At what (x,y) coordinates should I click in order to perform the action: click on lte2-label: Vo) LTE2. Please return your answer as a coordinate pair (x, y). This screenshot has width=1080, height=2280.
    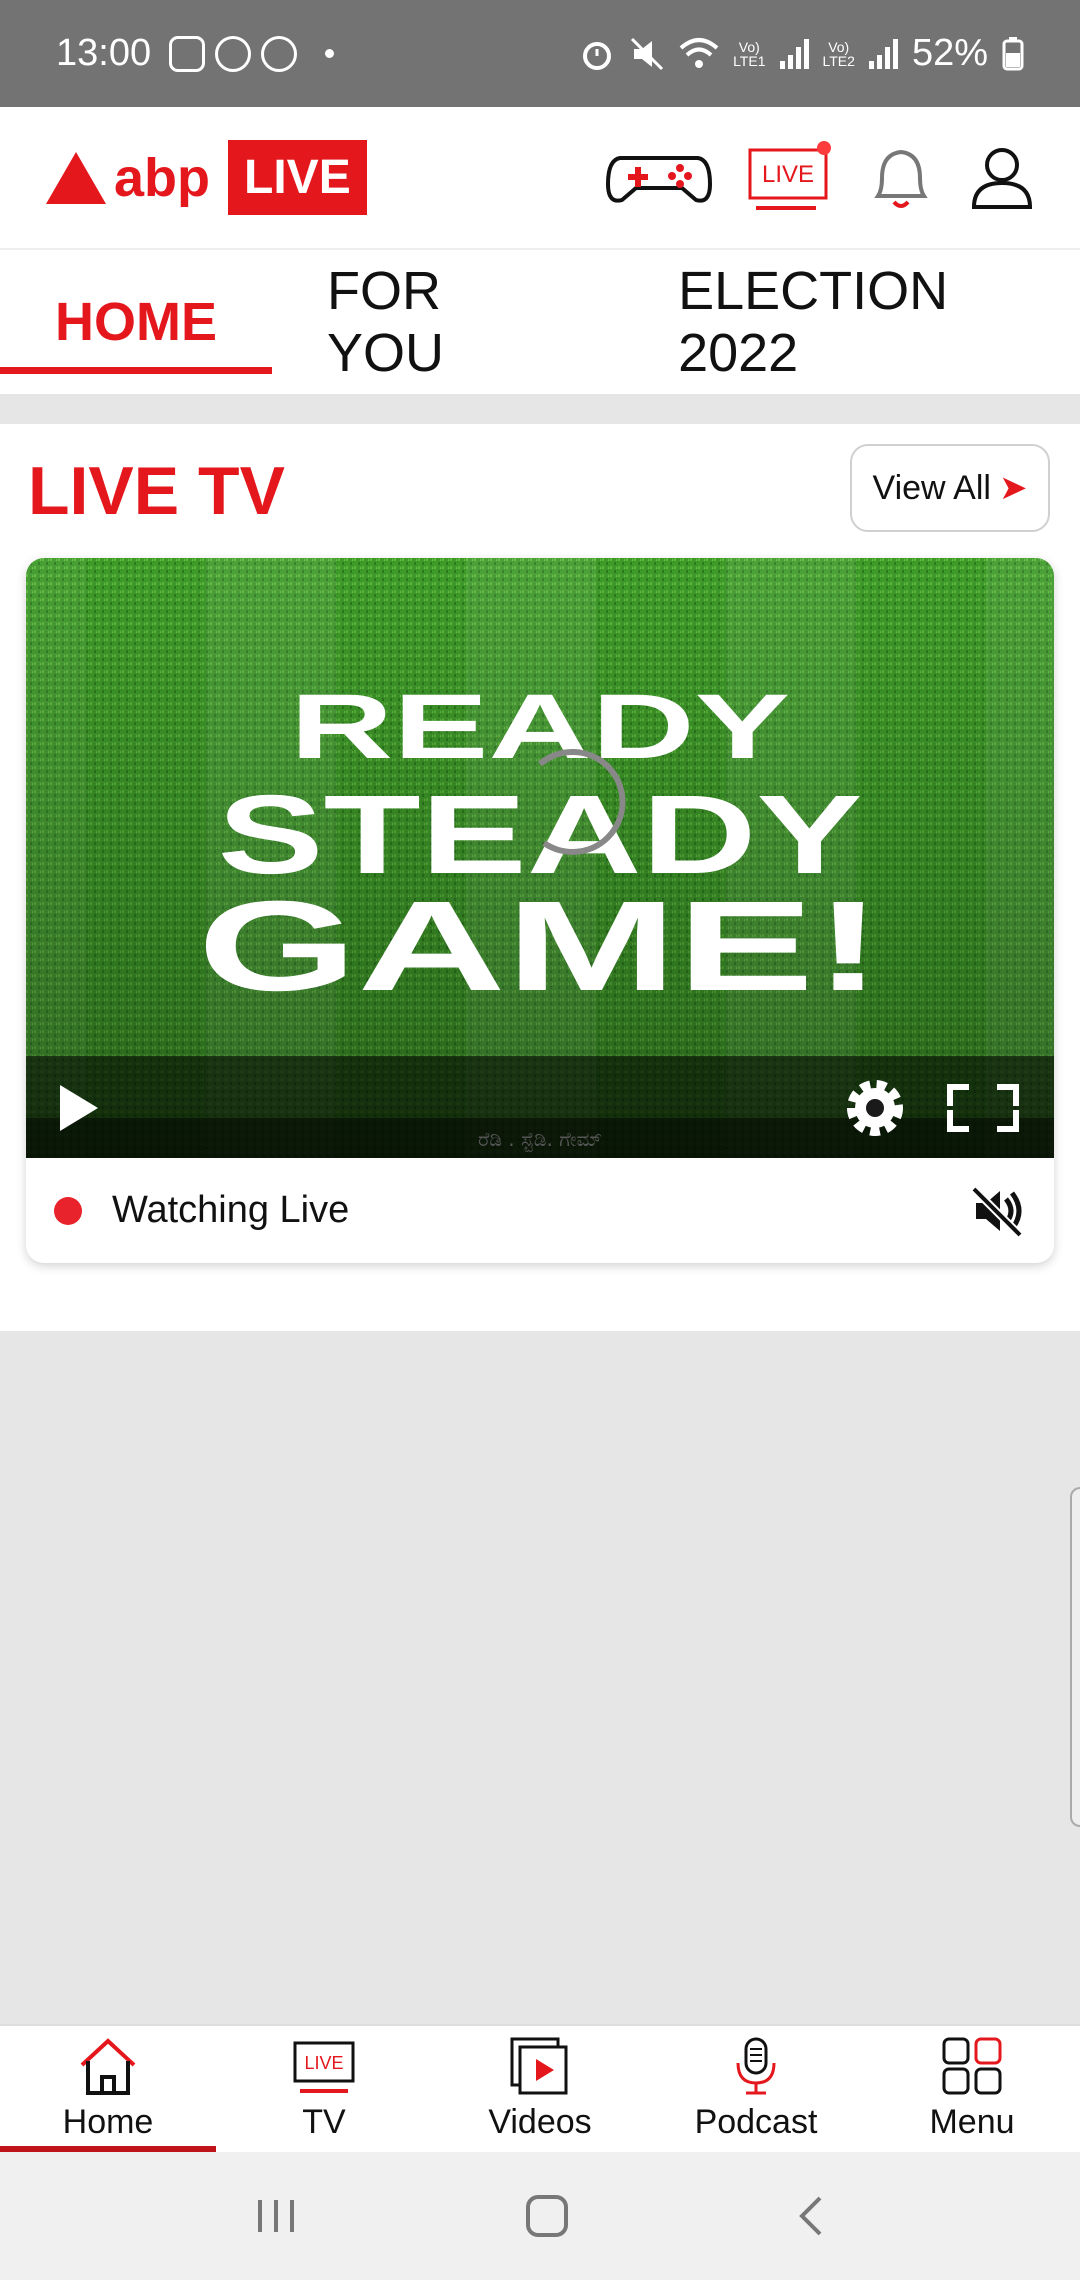
    Looking at the image, I should click on (838, 53).